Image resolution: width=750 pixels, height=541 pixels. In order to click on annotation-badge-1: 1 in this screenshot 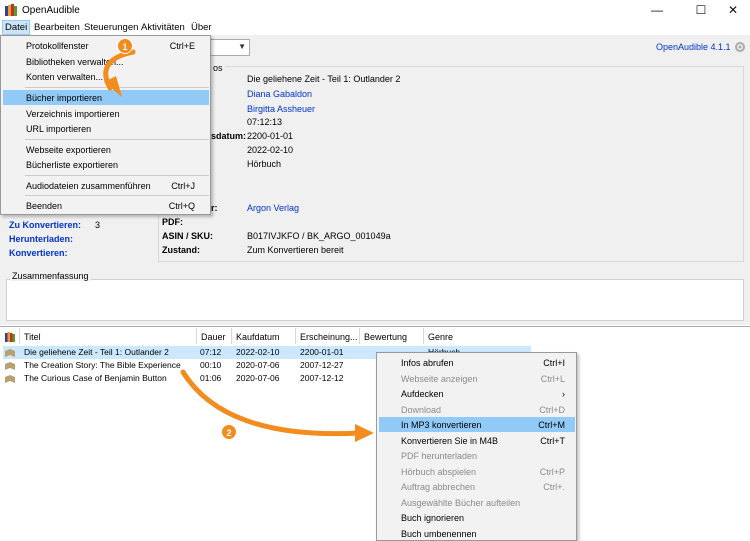, I will do `click(125, 46)`.